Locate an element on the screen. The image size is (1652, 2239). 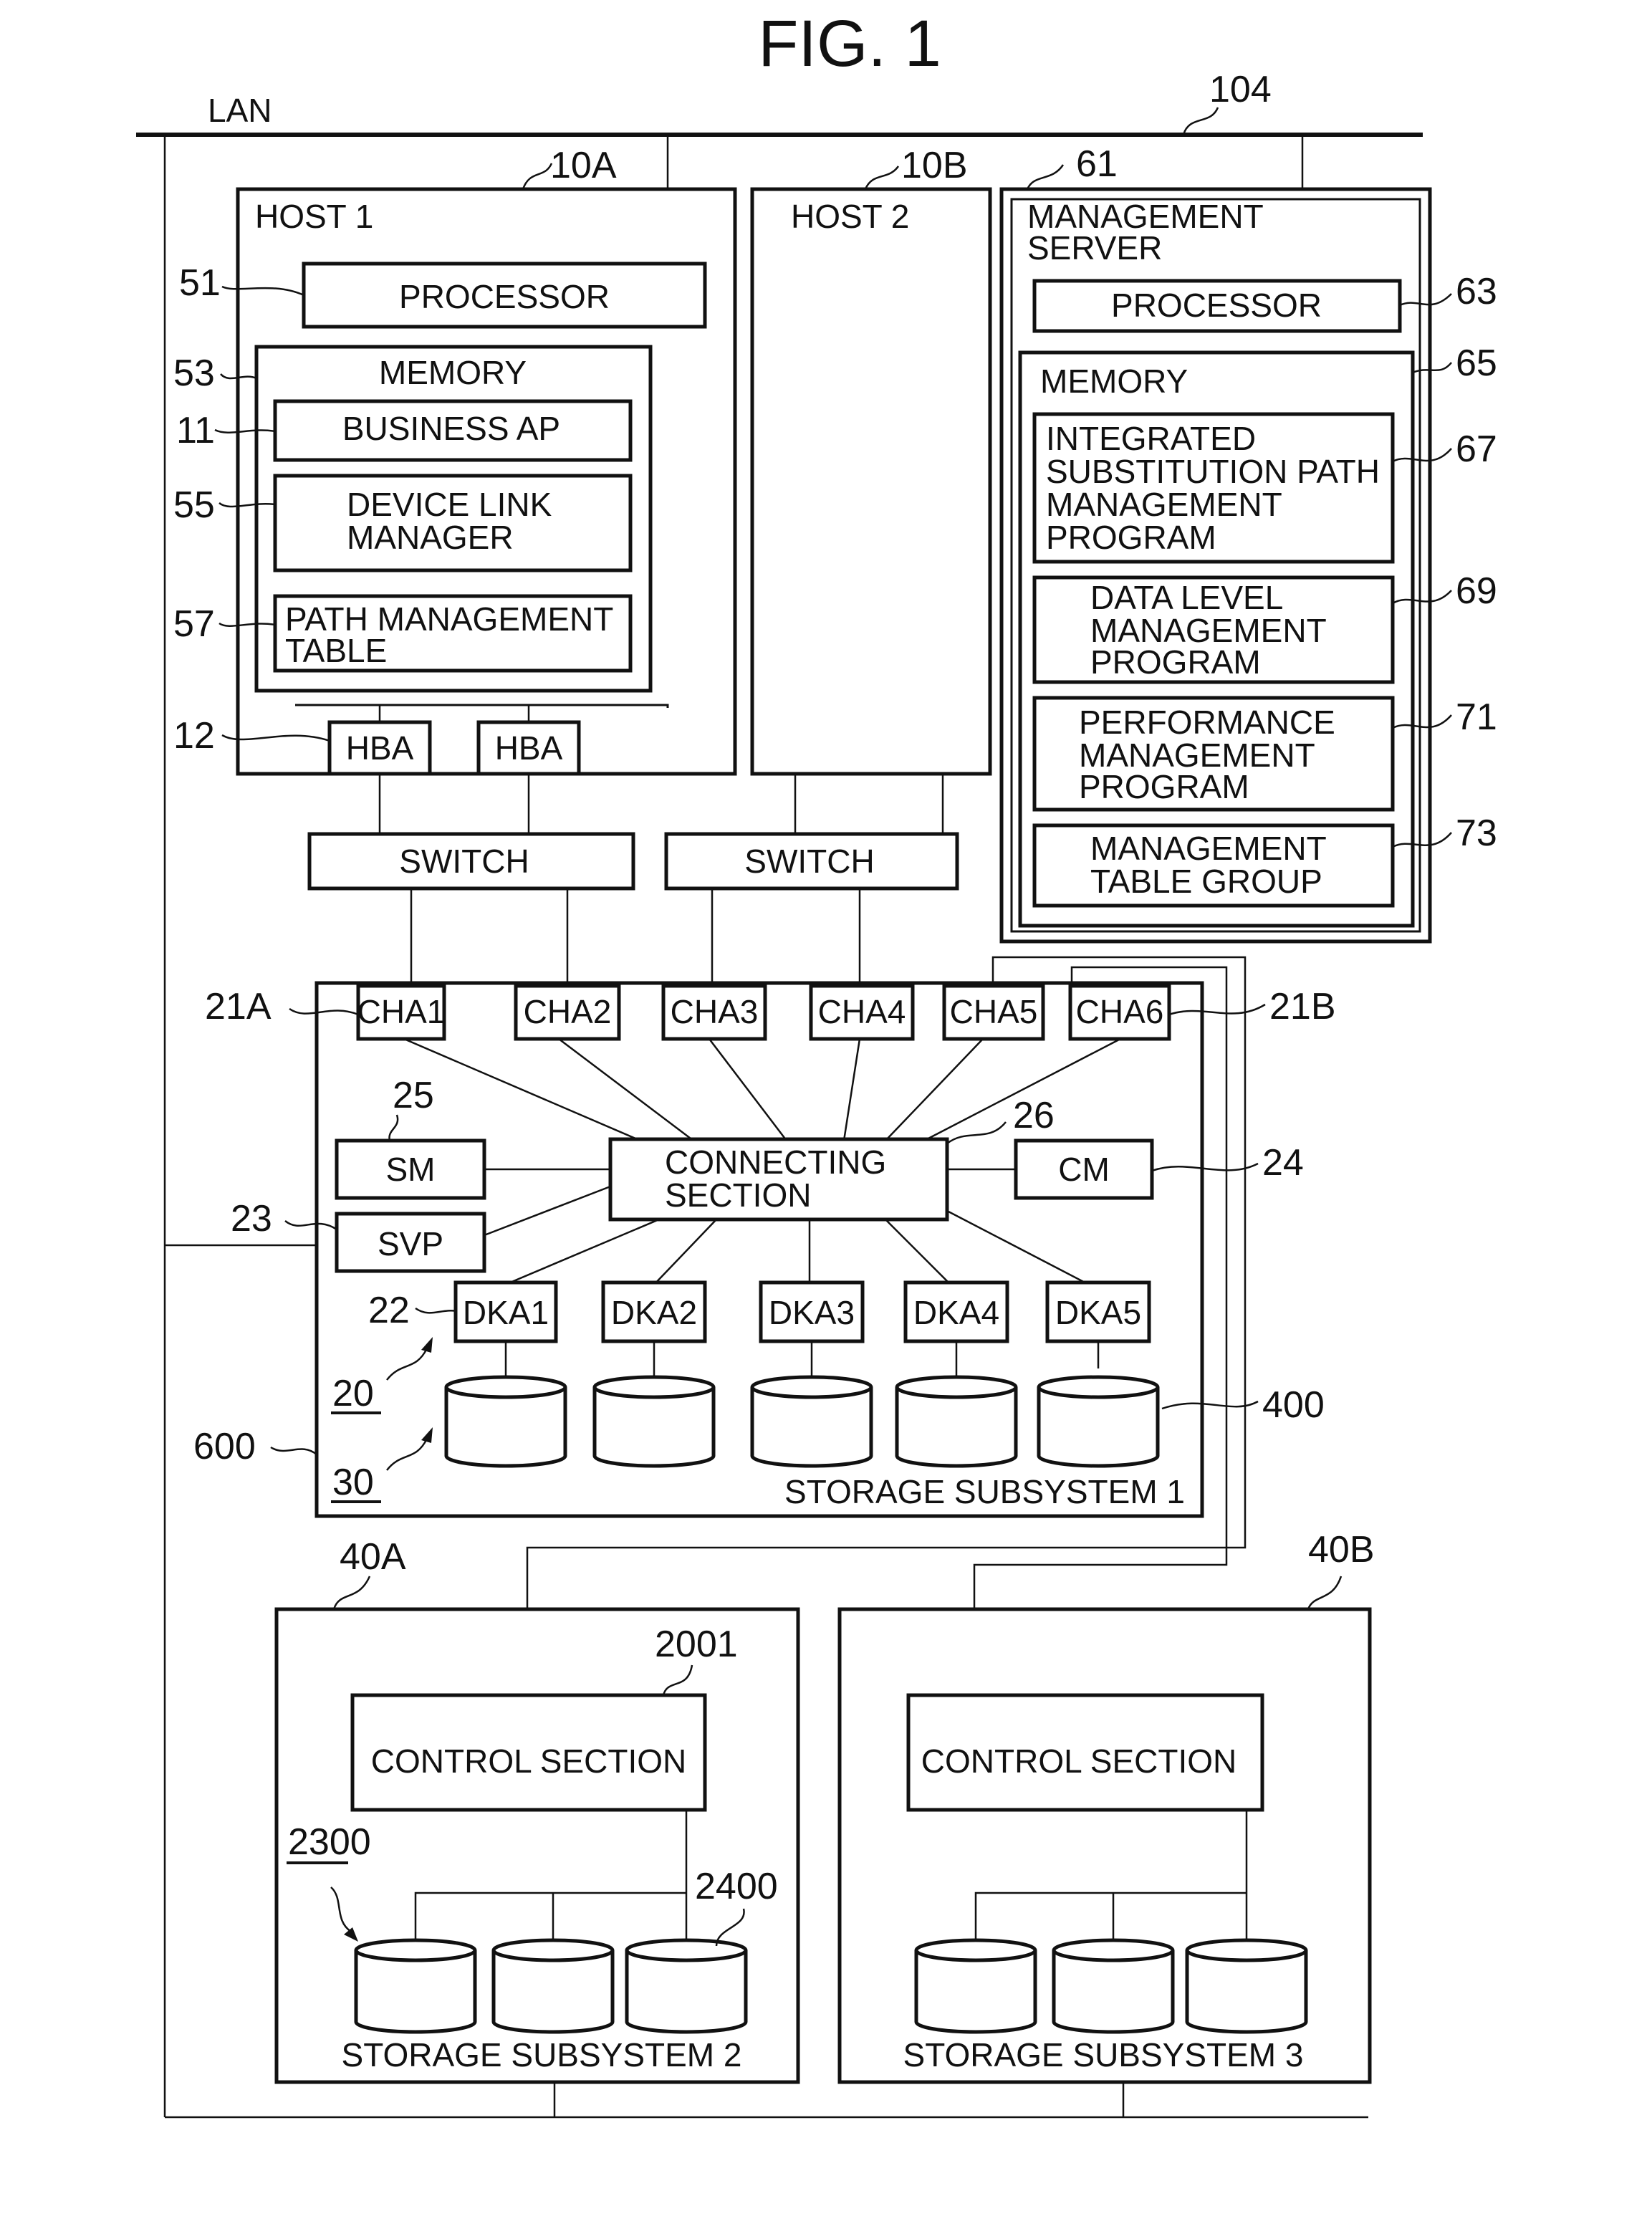
cha-ref-right: 21B is located at coordinates (1302, 1006).